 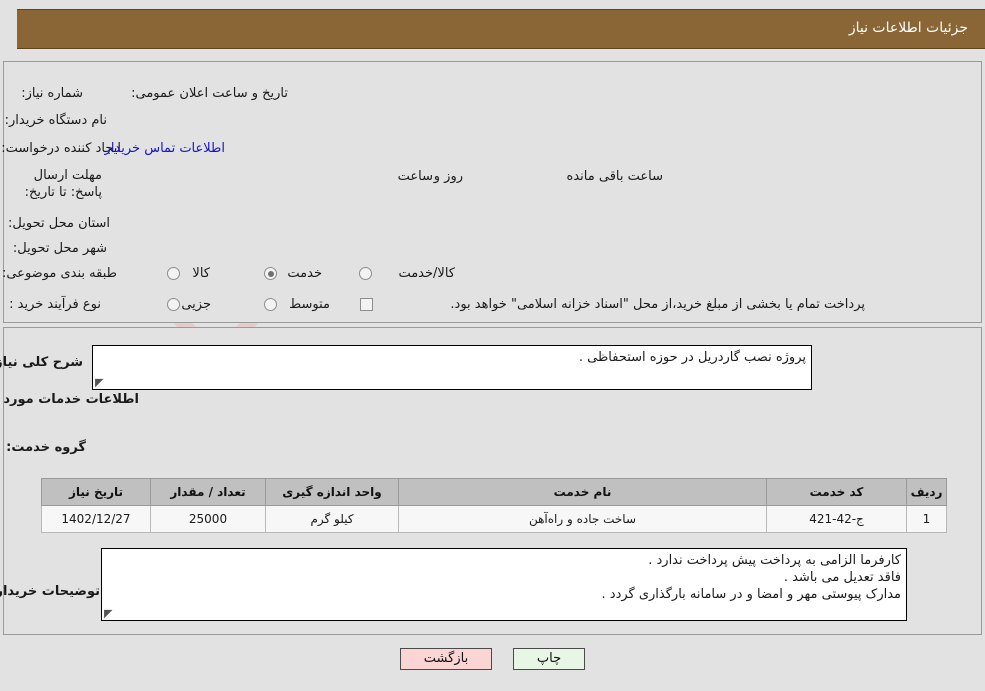 What do you see at coordinates (96, 519) in the screenshot?
I see `cell-need-date: 1402/12/27` at bounding box center [96, 519].